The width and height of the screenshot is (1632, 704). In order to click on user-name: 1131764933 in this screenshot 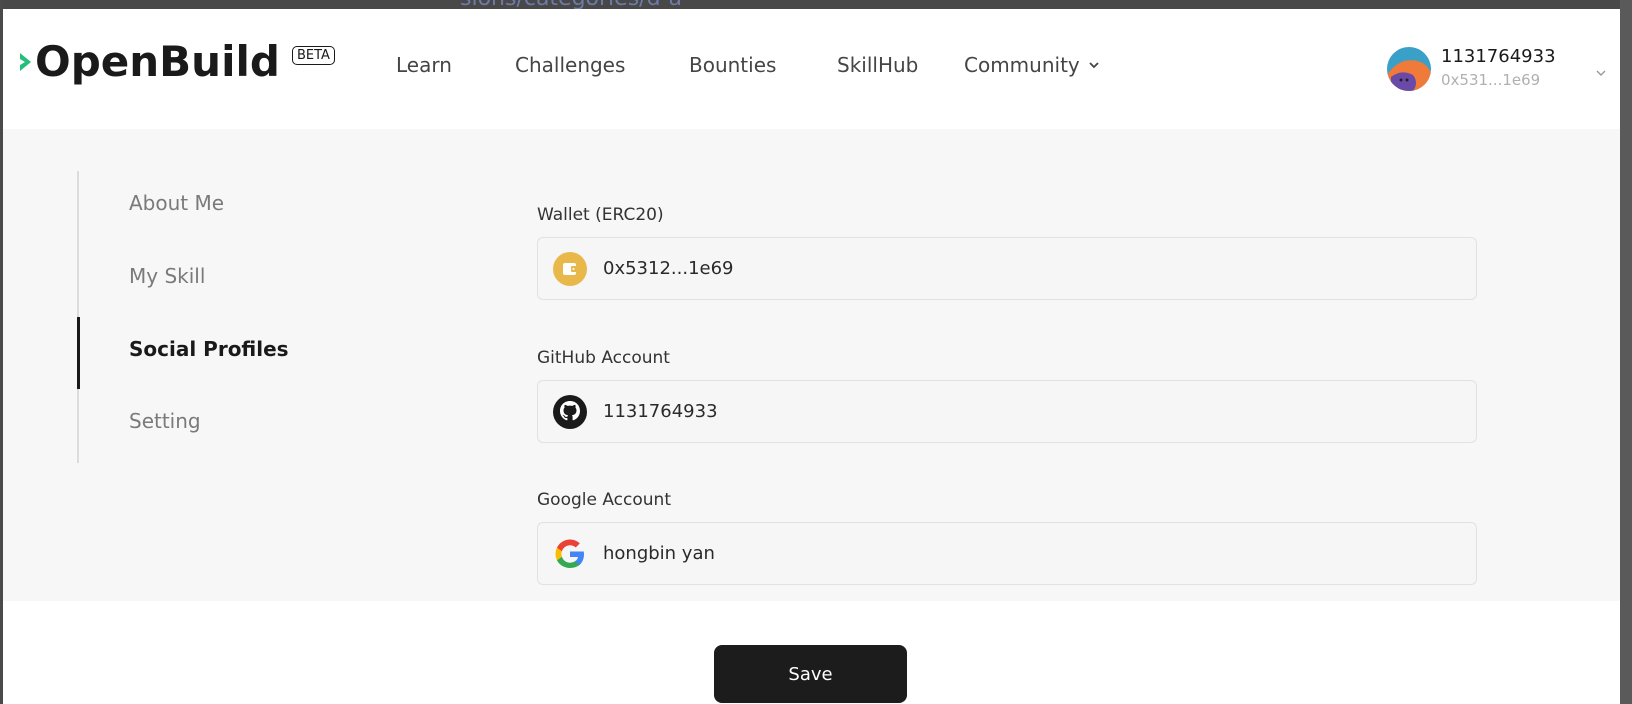, I will do `click(1498, 56)`.